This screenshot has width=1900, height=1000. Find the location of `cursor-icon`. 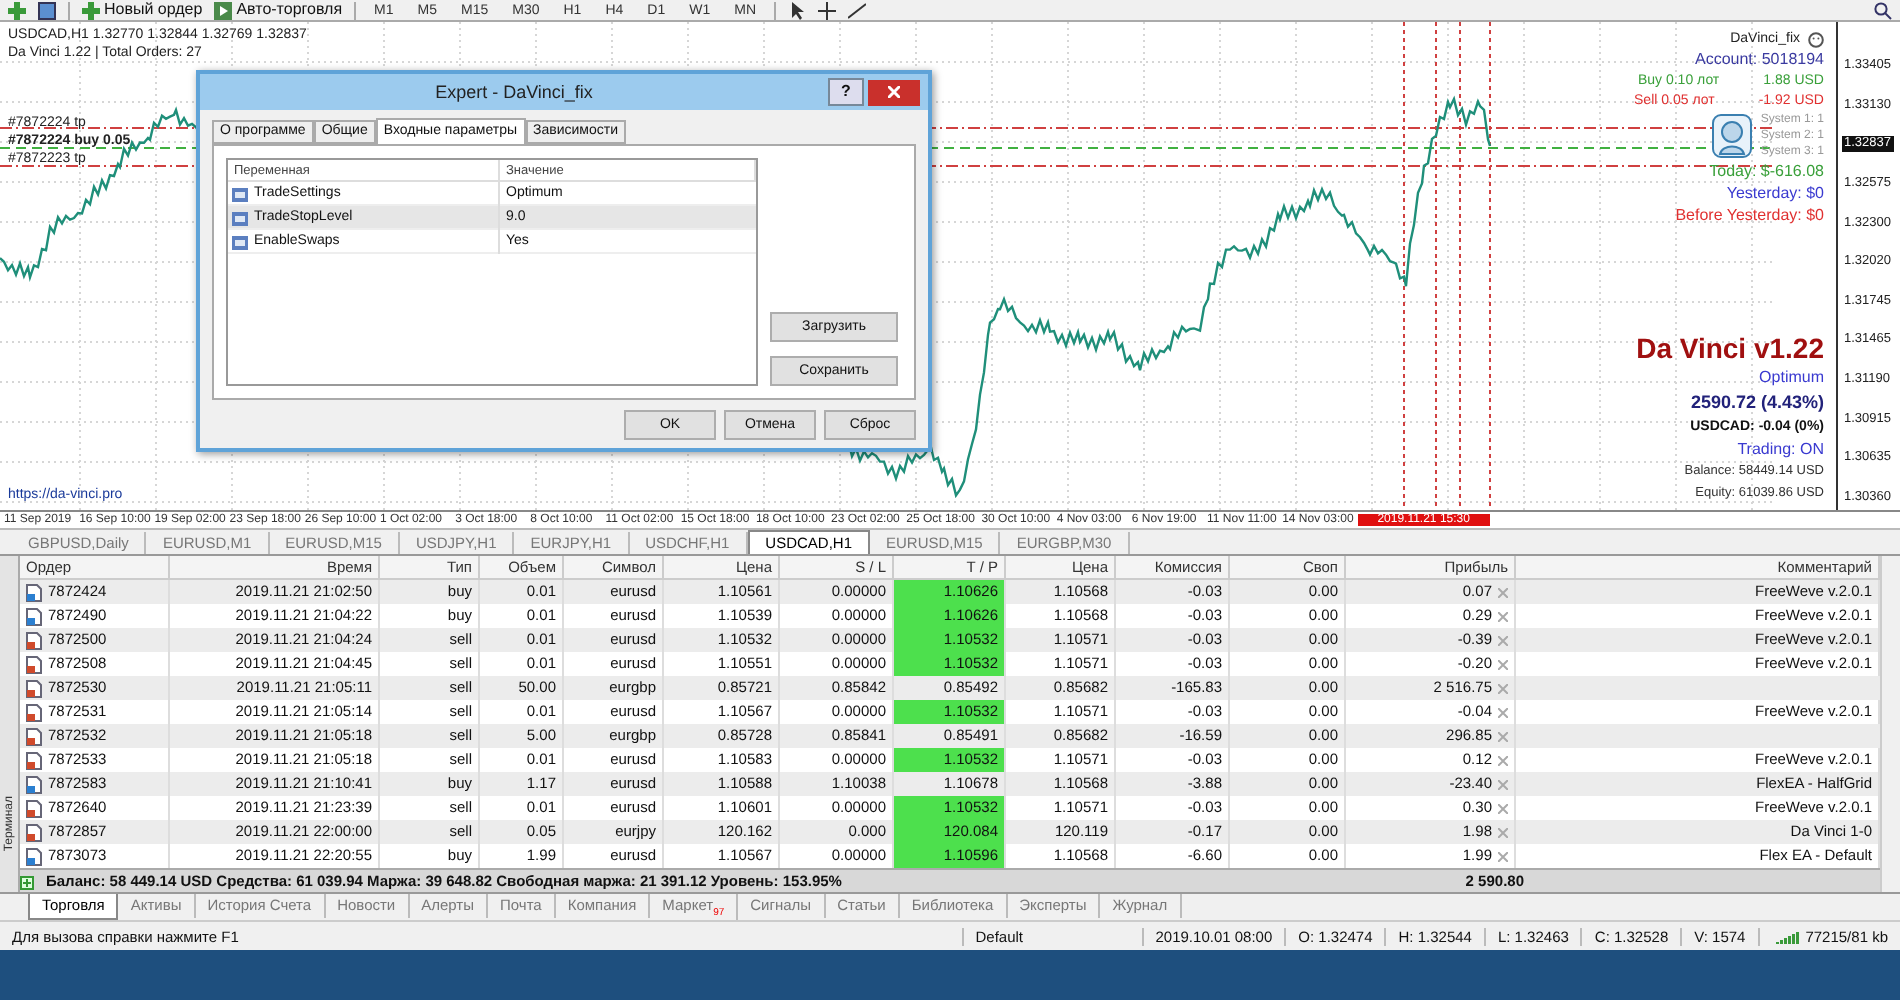

cursor-icon is located at coordinates (797, 10).